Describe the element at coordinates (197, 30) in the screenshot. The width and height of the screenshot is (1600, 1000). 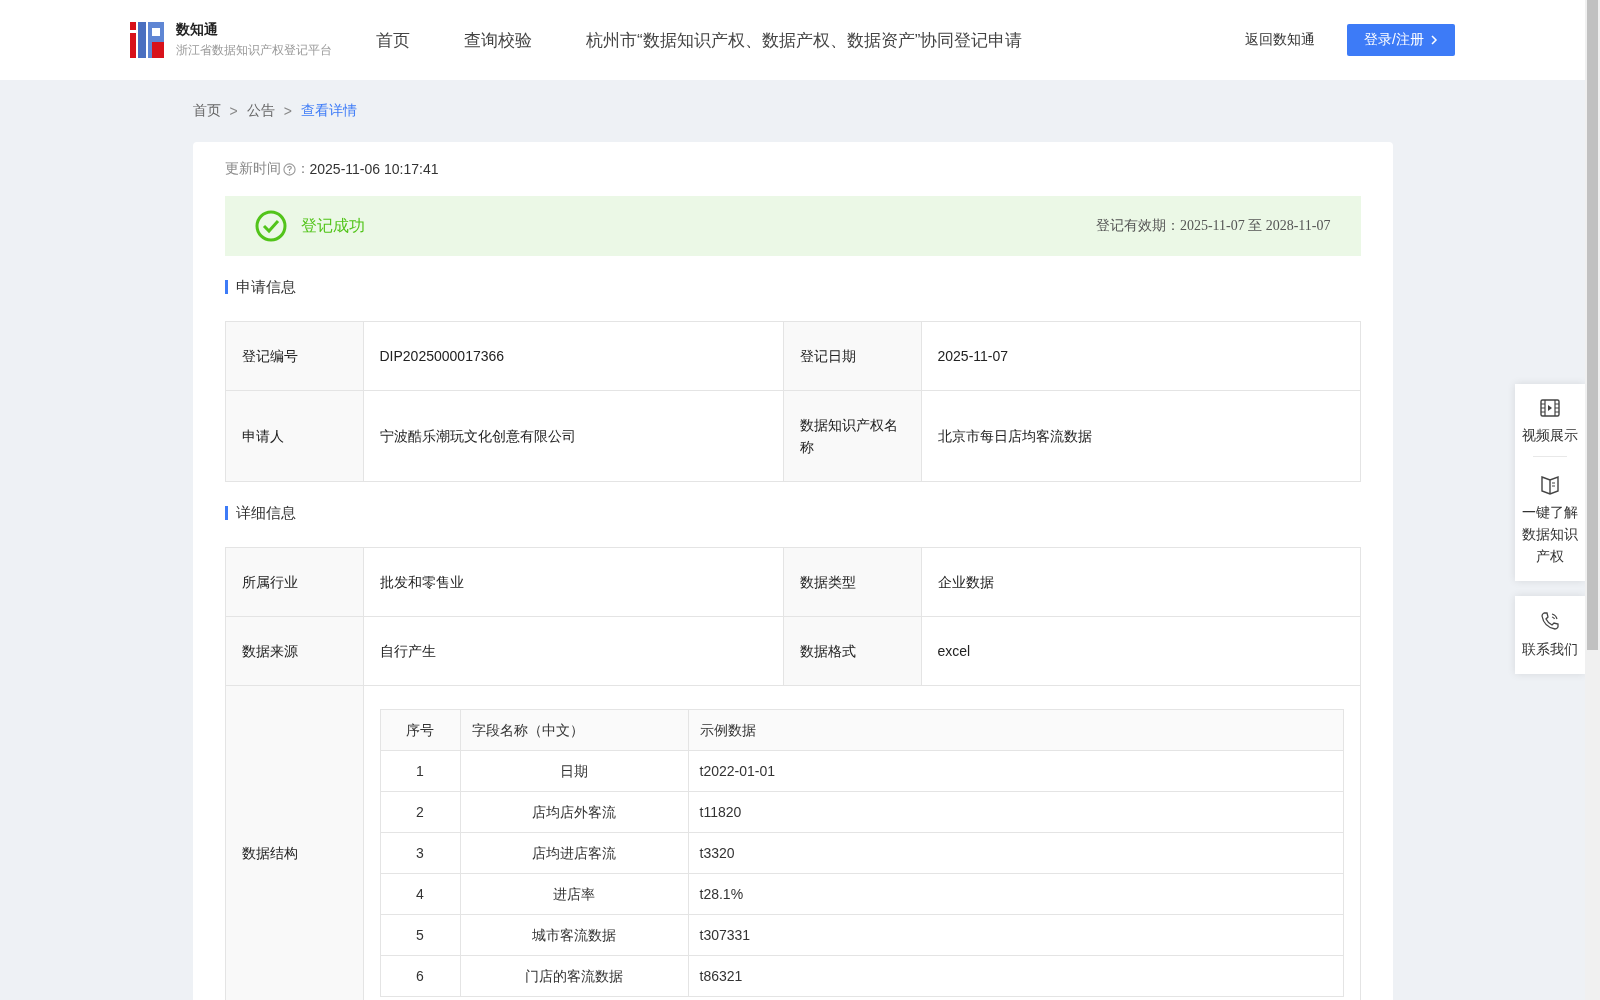
I see `logo-name: 数知通` at that location.